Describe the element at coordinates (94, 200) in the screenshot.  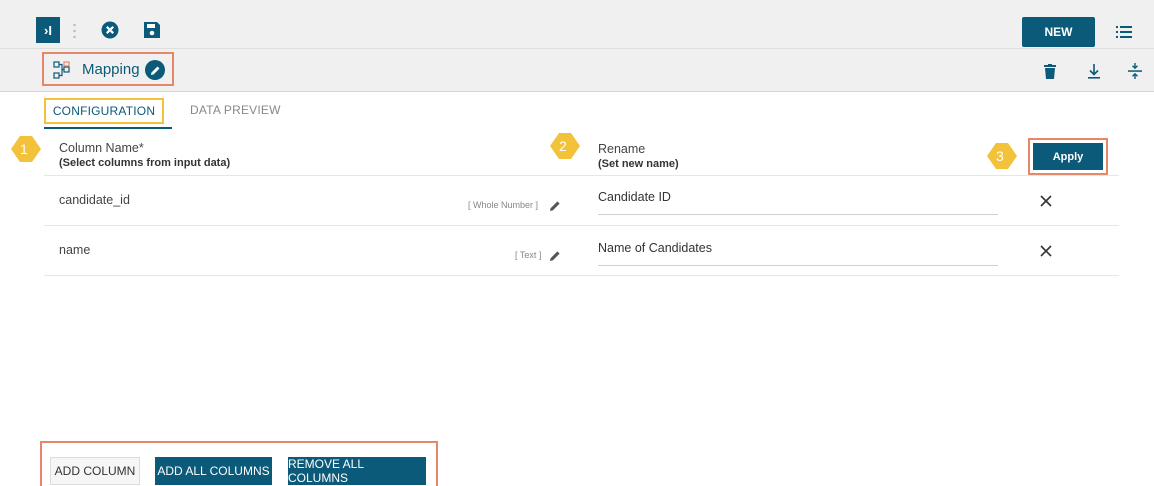
I see `column-name-cell: candidate_id` at that location.